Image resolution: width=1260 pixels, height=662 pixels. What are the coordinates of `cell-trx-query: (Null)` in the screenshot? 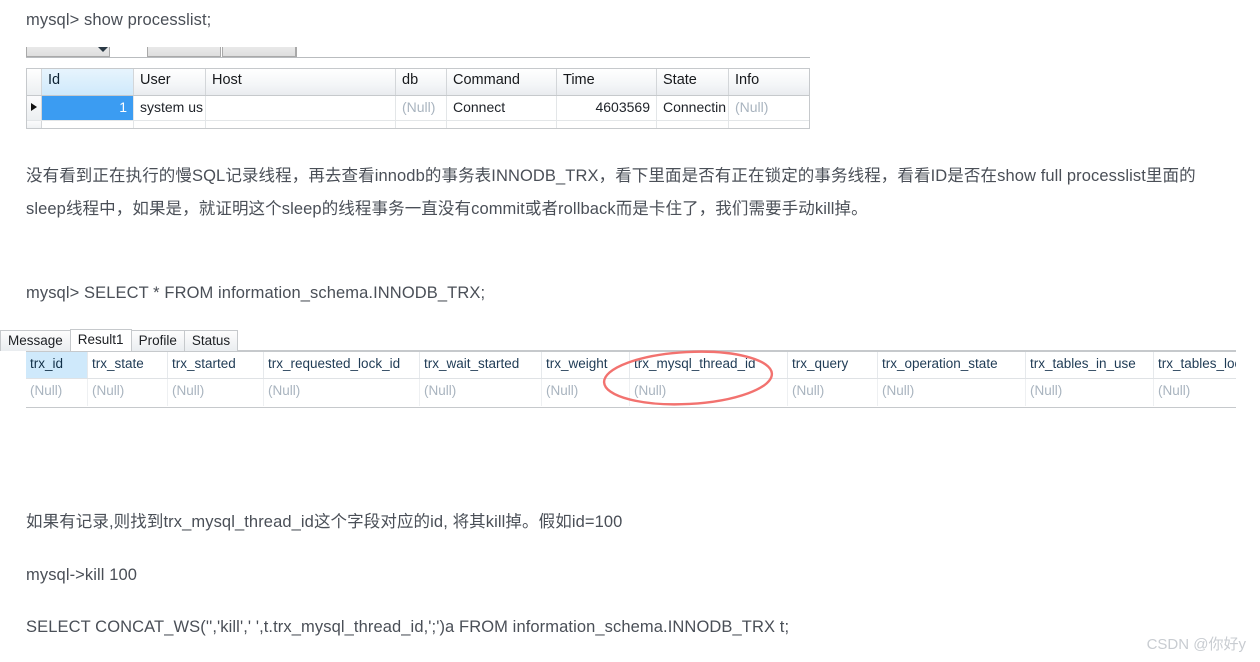 It's located at (833, 392).